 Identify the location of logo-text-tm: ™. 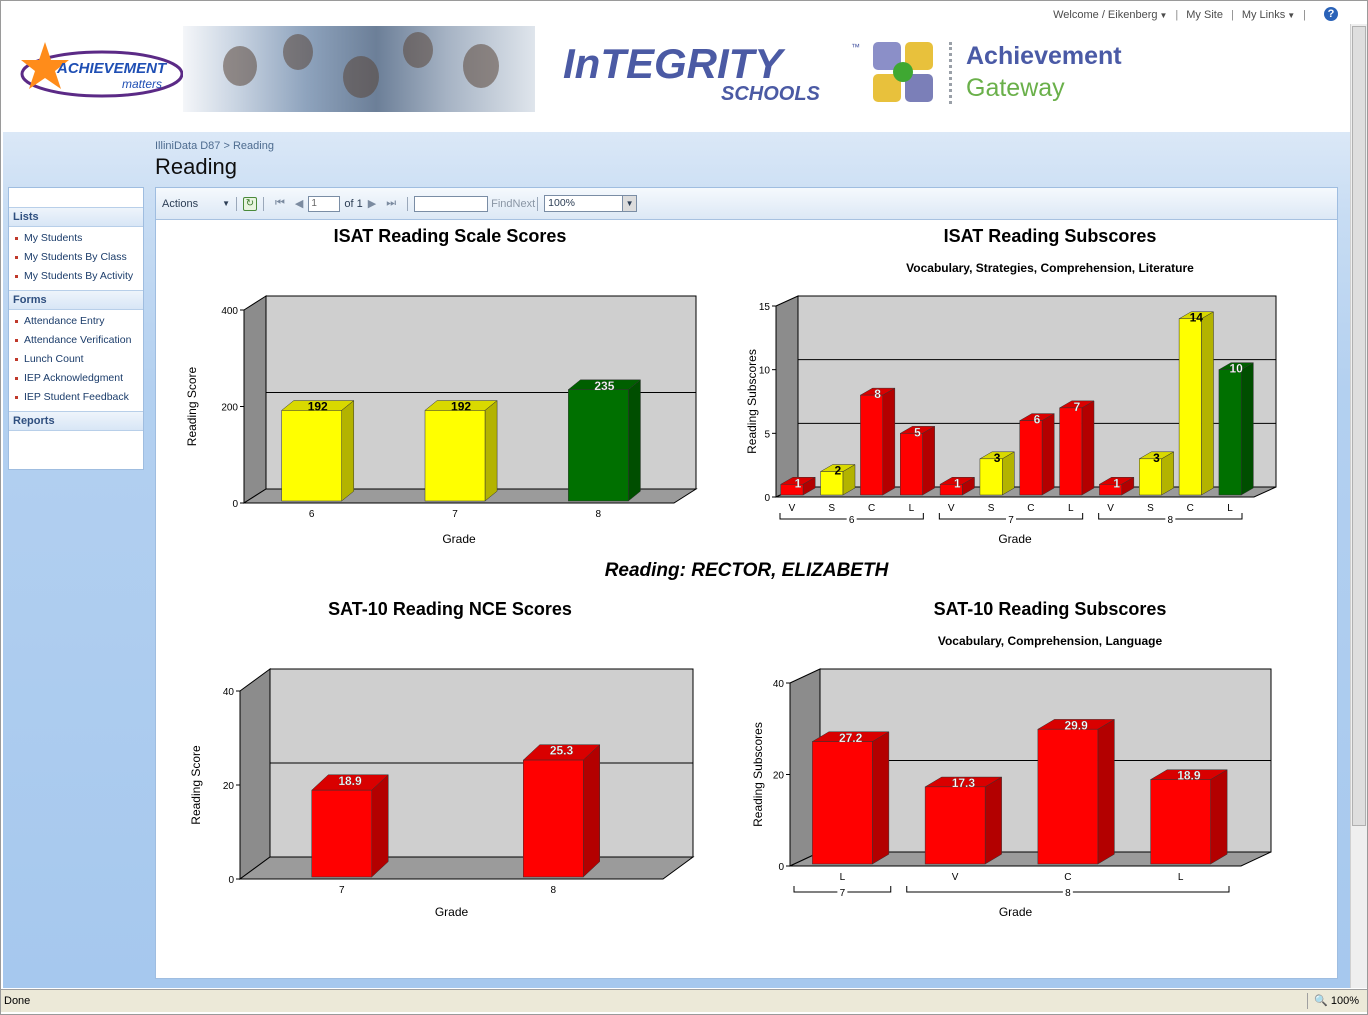
(855, 47).